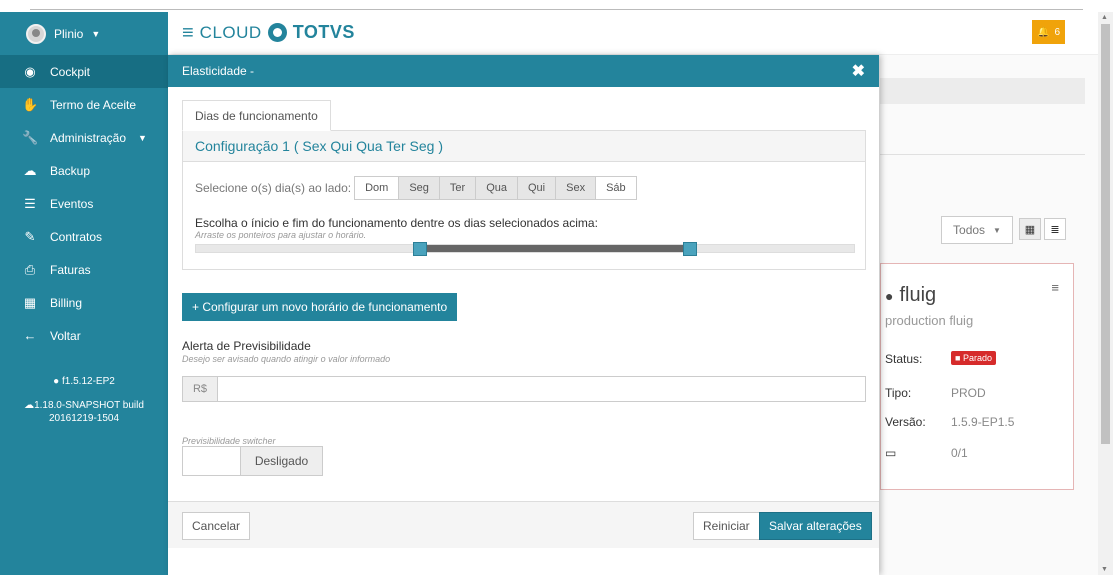  I want to click on notification-count: 6, so click(1057, 32).